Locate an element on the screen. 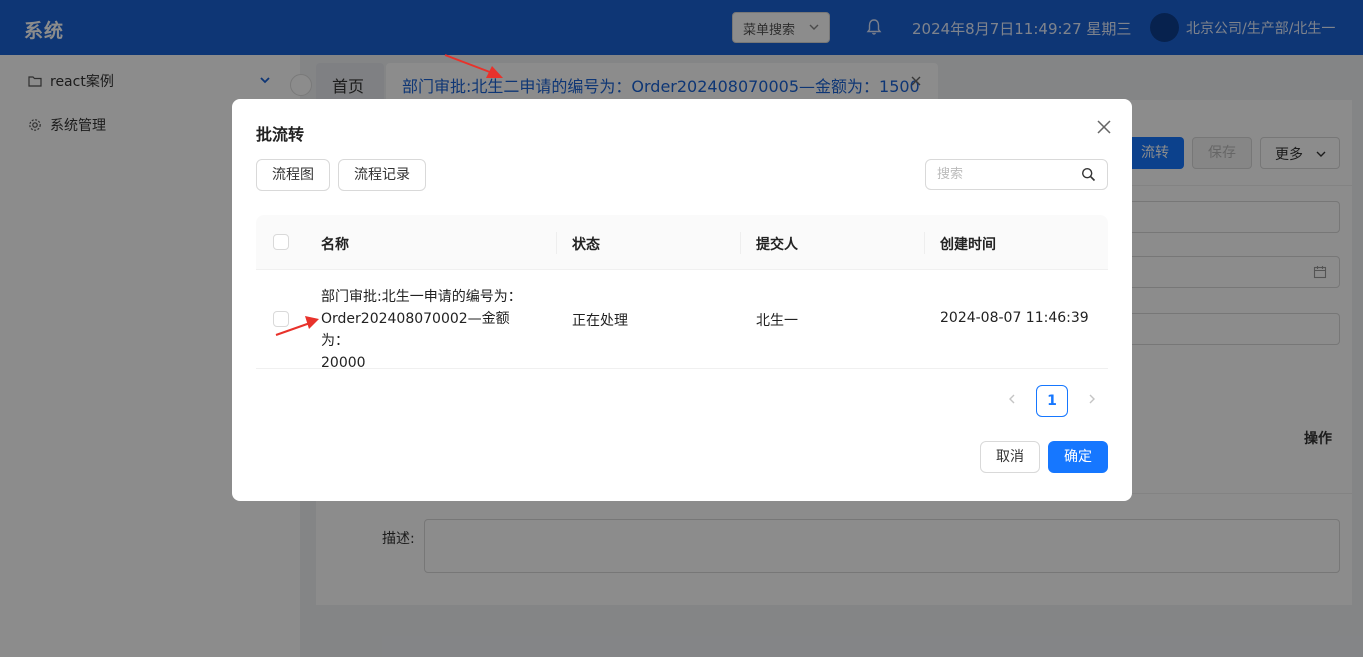 This screenshot has height=657, width=1363. cell-name-line: 20000 is located at coordinates (343, 363).